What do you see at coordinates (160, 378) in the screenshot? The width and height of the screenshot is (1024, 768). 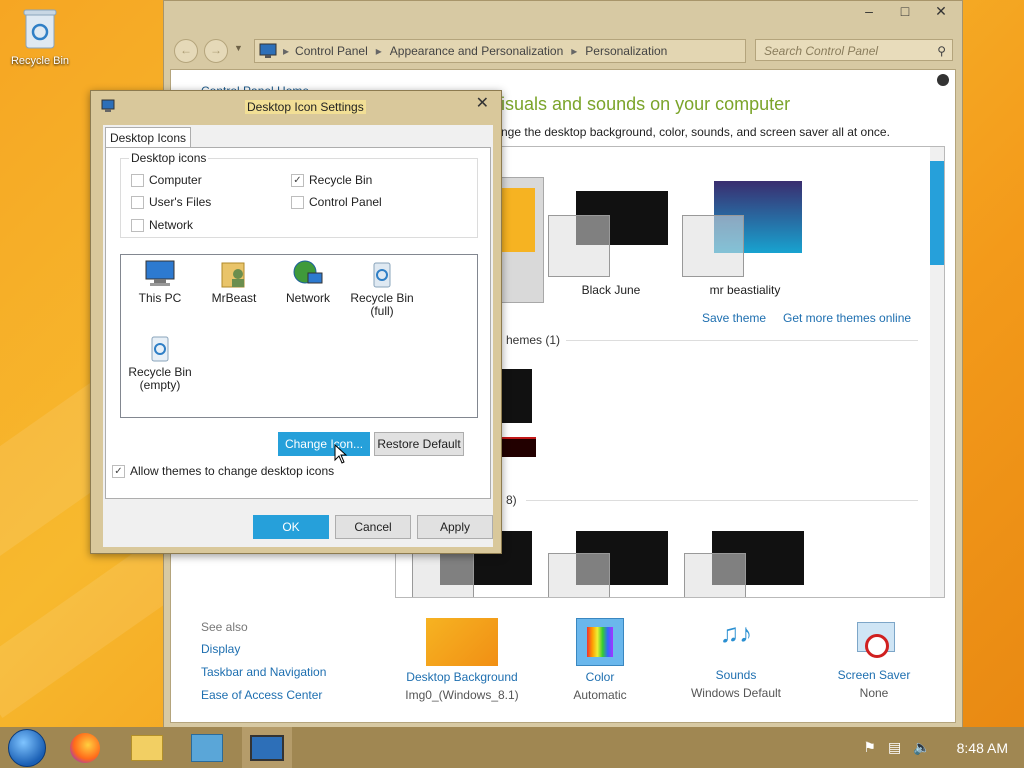 I see `icon-label: Recycle Bin (empty)` at bounding box center [160, 378].